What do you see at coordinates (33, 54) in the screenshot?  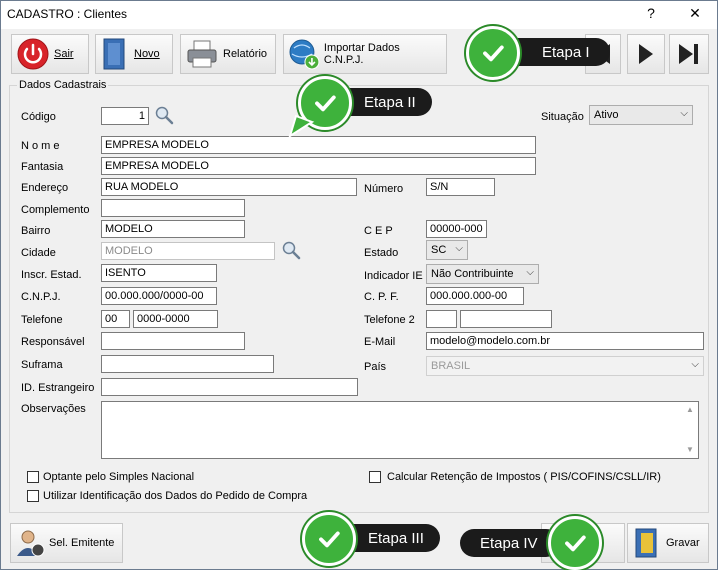 I see `power-icon` at bounding box center [33, 54].